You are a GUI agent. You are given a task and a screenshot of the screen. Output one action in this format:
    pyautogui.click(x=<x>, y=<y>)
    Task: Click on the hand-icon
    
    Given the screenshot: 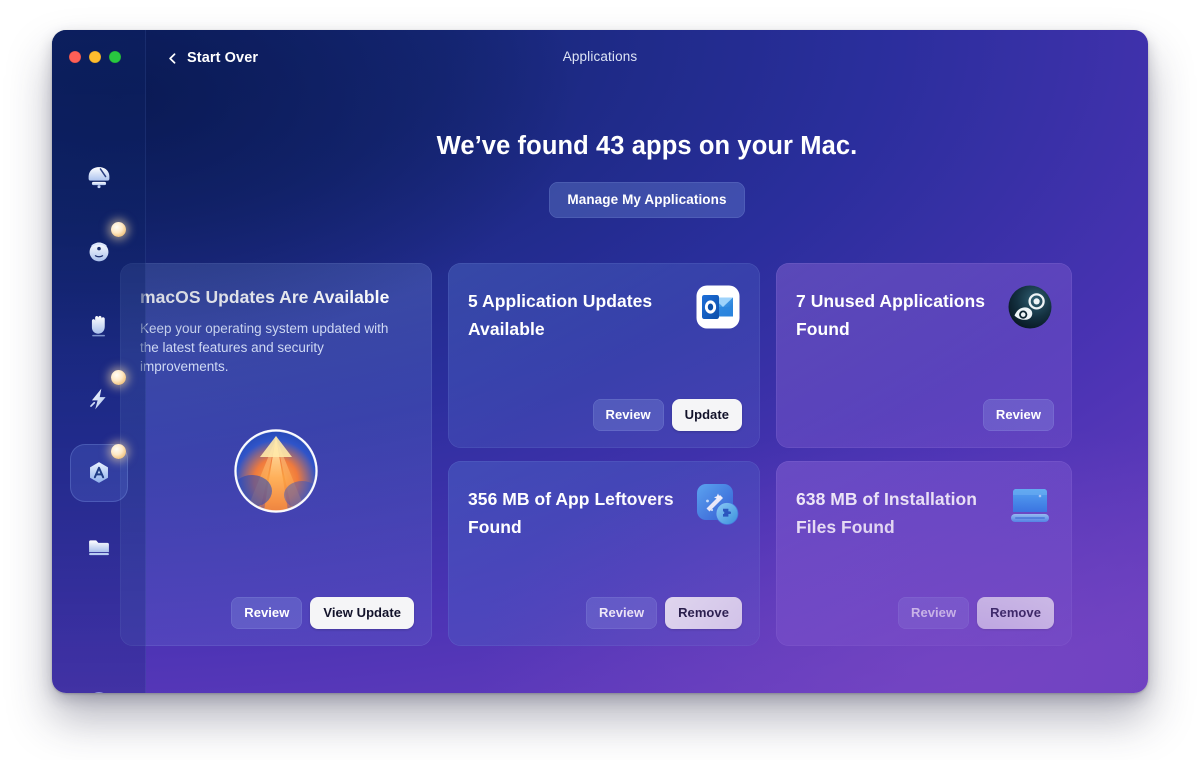 What is the action you would take?
    pyautogui.click(x=98, y=326)
    